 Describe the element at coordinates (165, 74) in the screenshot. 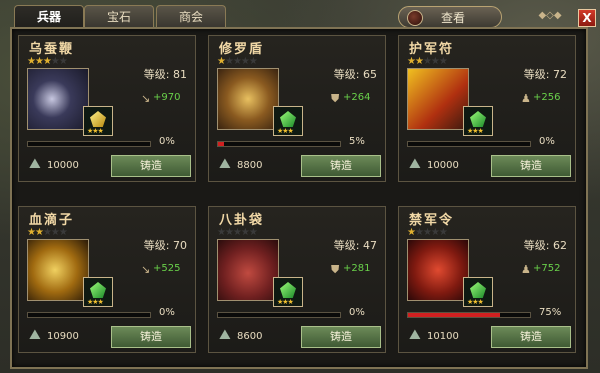

I see `item-level: 等级: 81` at that location.